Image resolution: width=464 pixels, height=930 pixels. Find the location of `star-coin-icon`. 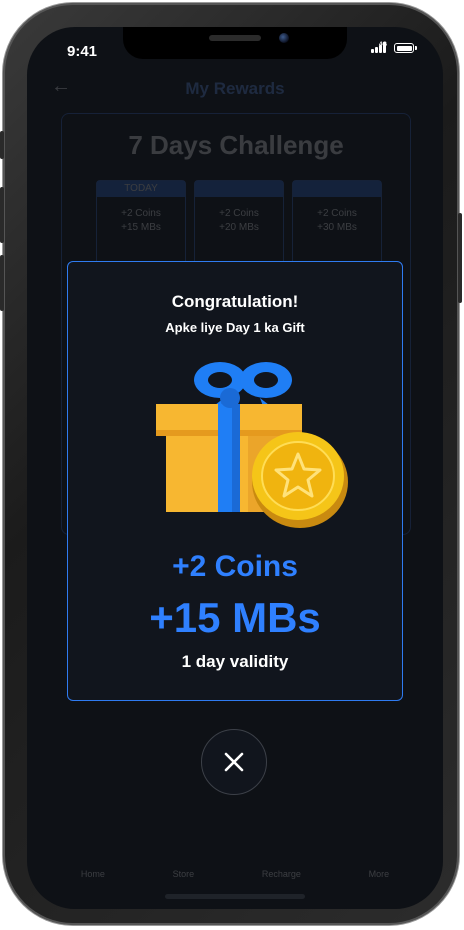

star-coin-icon is located at coordinates (300, 480).